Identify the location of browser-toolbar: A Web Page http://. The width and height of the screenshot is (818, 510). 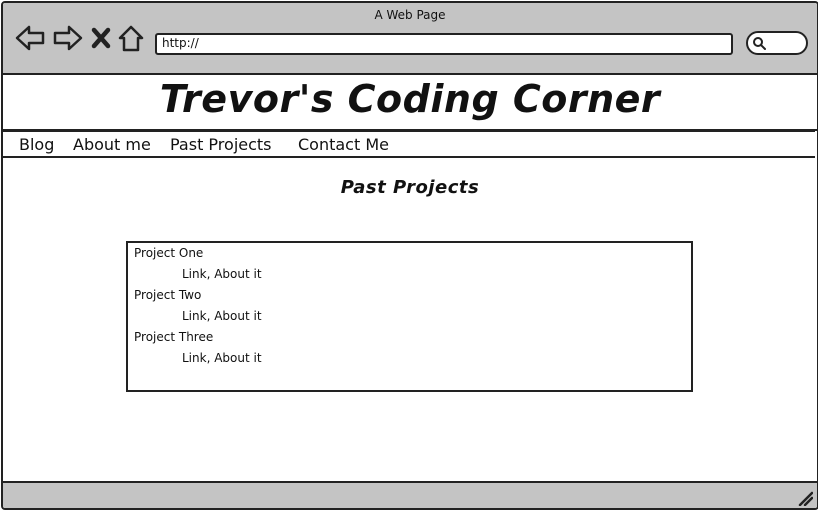
(410, 39).